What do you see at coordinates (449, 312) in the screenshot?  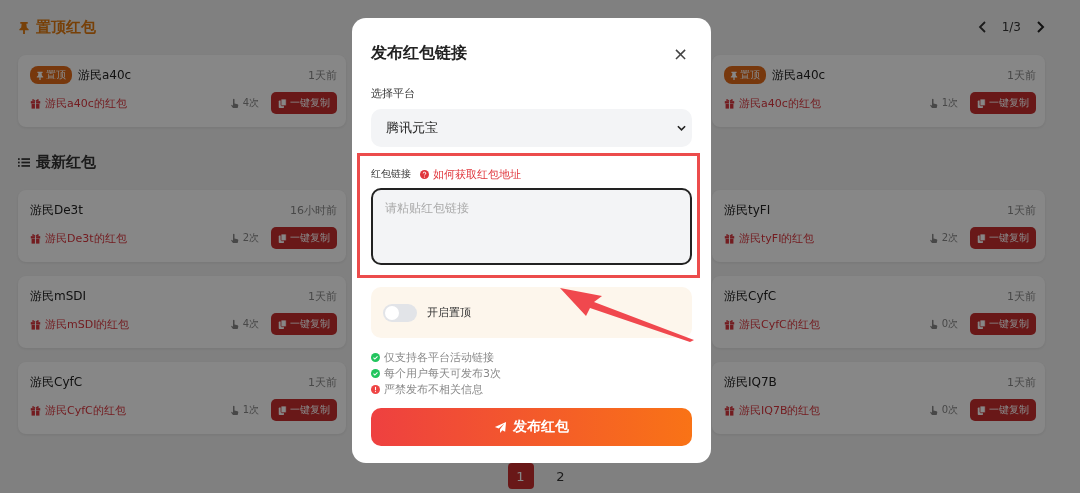 I see `toggle-label: 开启置顶` at bounding box center [449, 312].